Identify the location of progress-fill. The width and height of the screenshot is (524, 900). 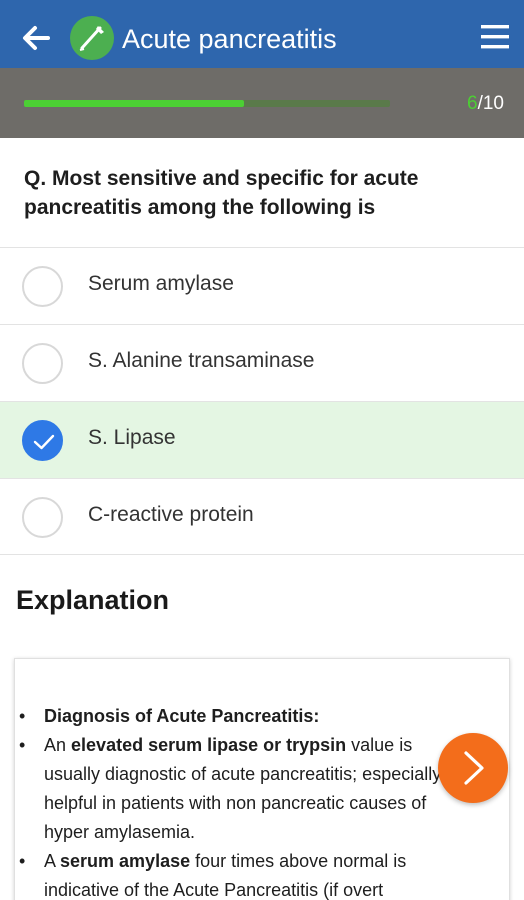
(134, 103).